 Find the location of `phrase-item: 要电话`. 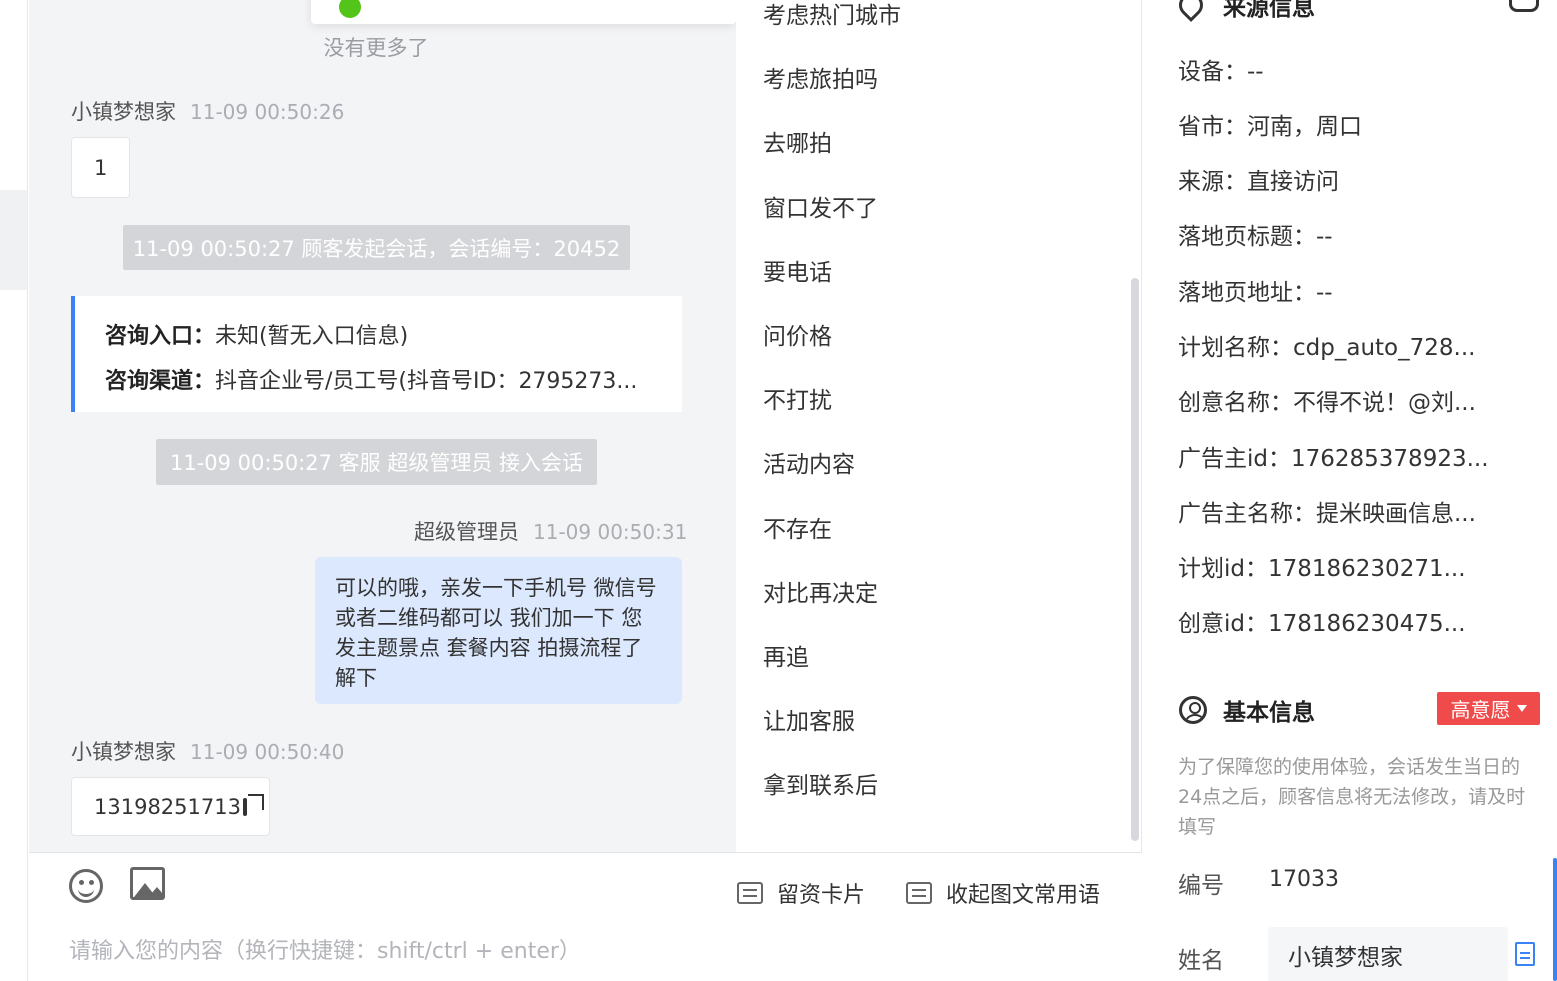

phrase-item: 要电话 is located at coordinates (797, 270).